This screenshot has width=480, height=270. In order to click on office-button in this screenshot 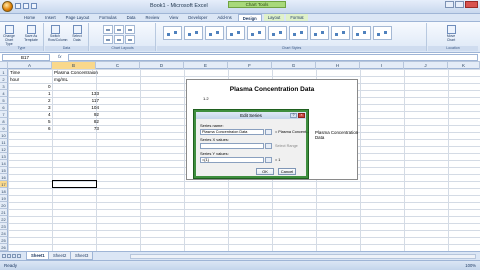, I will do `click(7, 6)`.